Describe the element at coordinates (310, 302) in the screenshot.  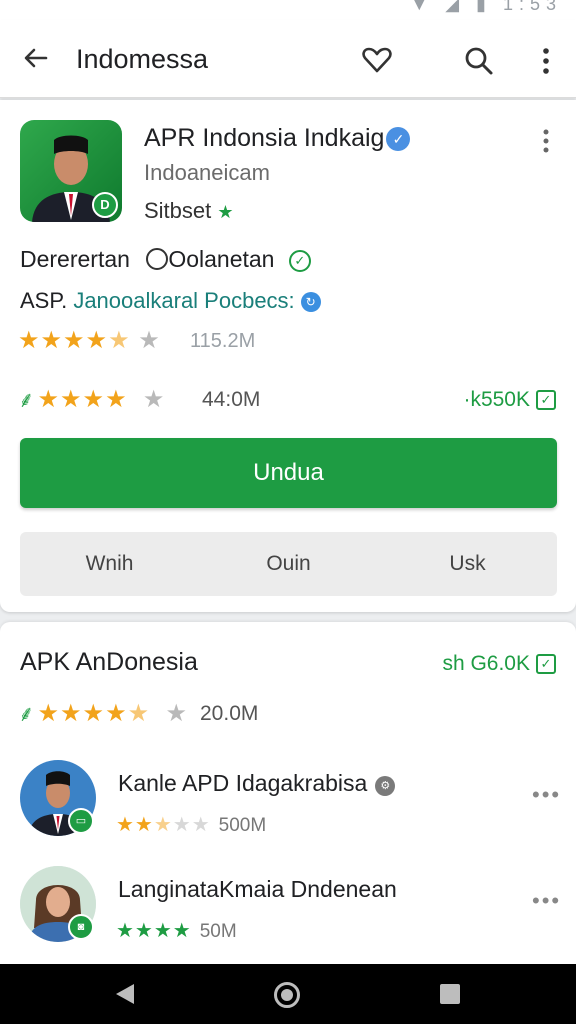
I see `sync-icon: ↻` at that location.